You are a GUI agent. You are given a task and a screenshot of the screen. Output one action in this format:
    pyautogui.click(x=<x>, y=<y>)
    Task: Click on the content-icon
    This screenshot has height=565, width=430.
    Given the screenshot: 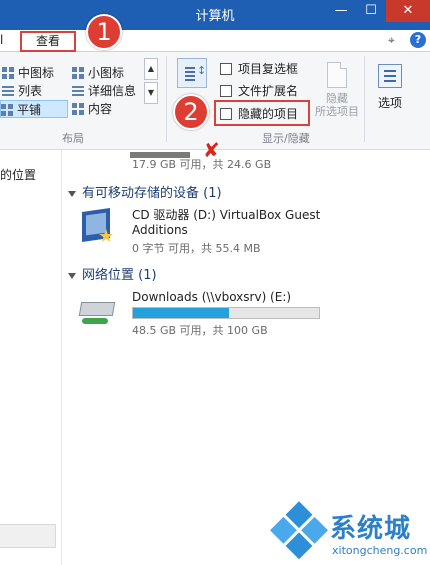 What is the action you would take?
    pyautogui.click(x=78, y=109)
    